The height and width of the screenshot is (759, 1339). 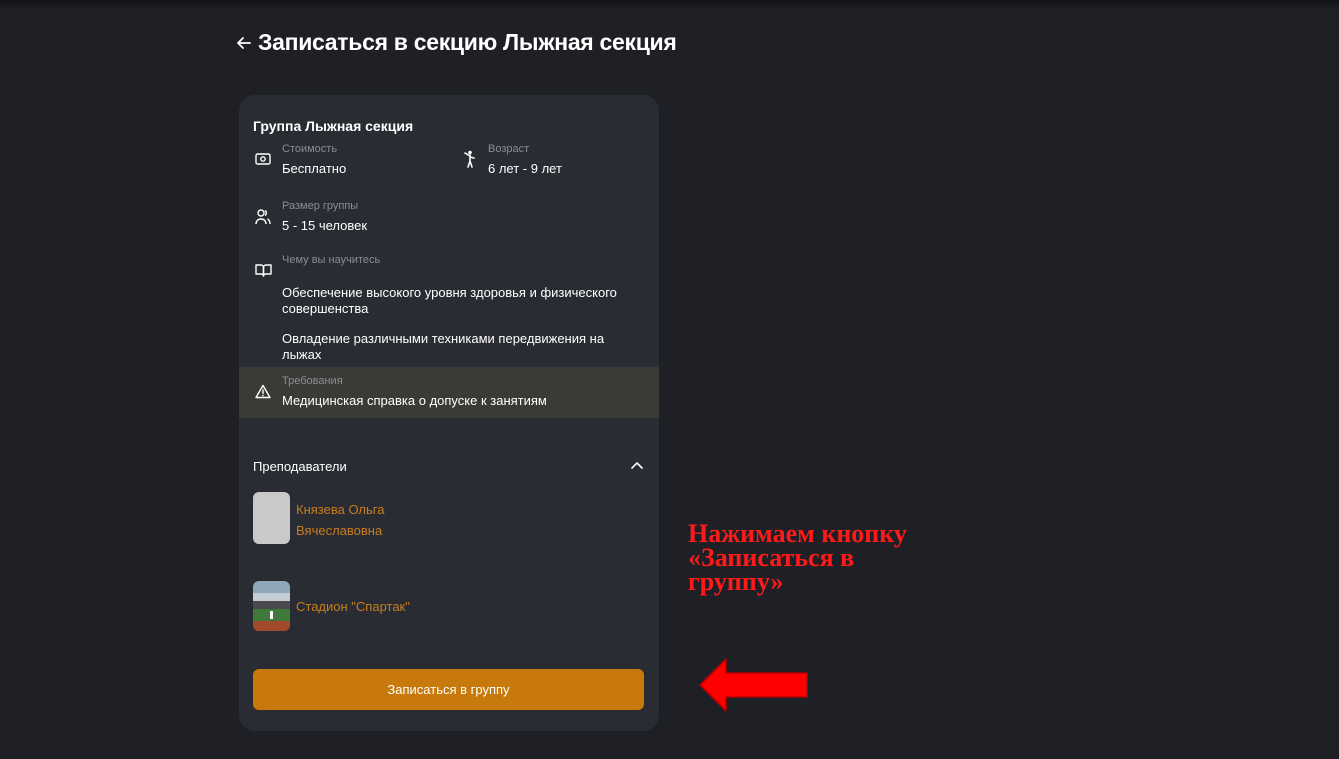 I want to click on group-size-info: Размер группы 5 - 15 человек, so click(x=403, y=218).